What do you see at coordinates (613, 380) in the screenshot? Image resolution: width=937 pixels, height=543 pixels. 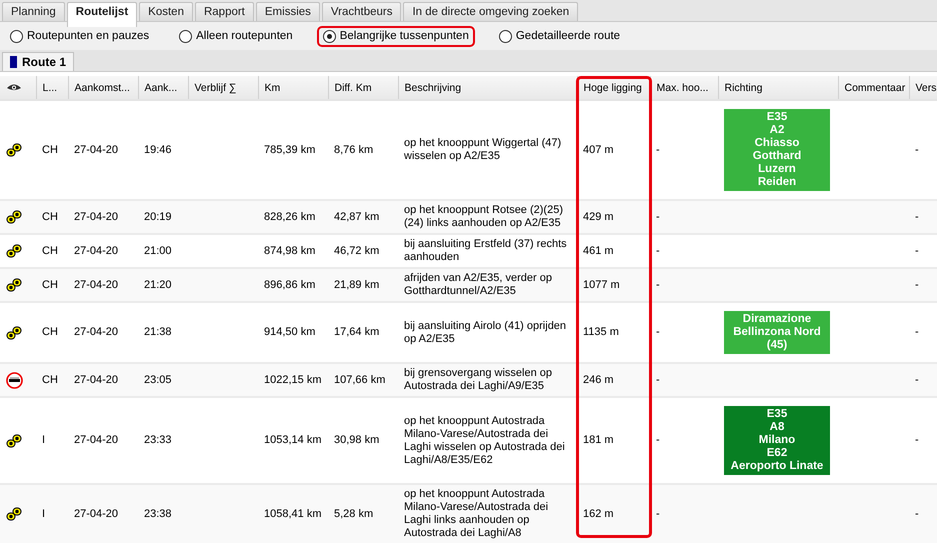 I see `table-cell: 246 m` at bounding box center [613, 380].